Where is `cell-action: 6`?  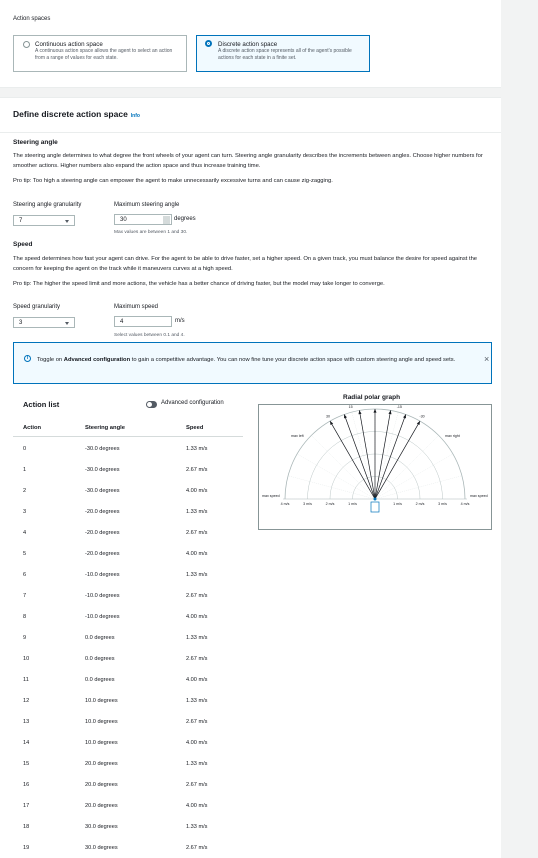
cell-action: 6 is located at coordinates (25, 575).